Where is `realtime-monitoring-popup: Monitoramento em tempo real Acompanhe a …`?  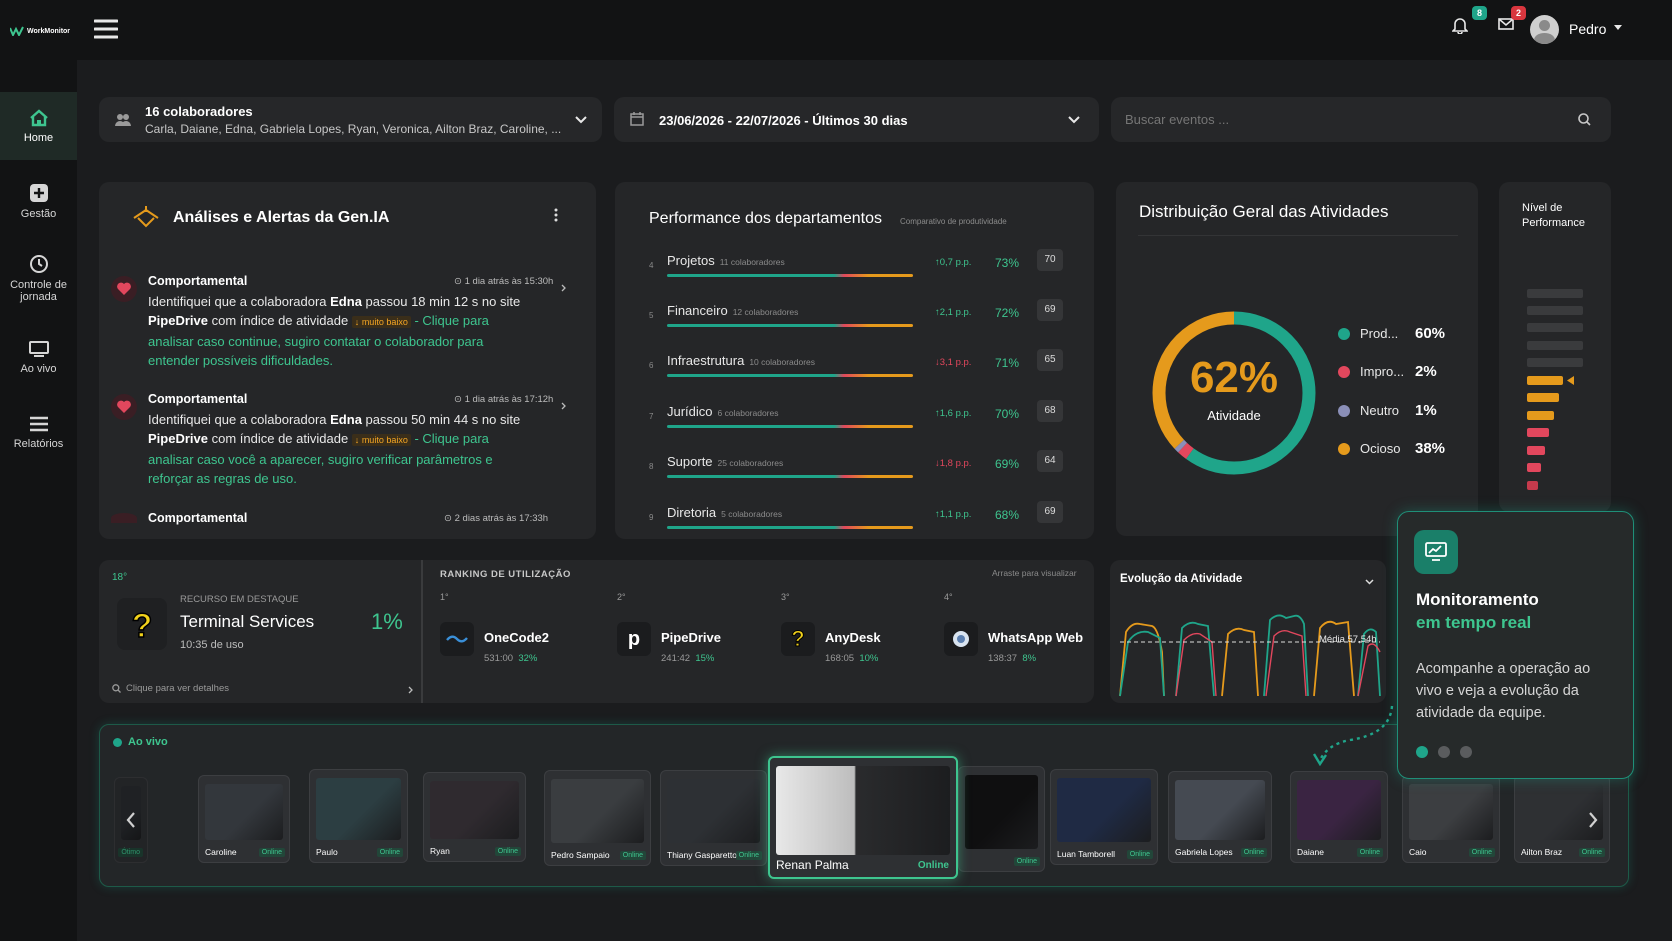
realtime-monitoring-popup: Monitoramento em tempo real Acompanhe a … is located at coordinates (1515, 645).